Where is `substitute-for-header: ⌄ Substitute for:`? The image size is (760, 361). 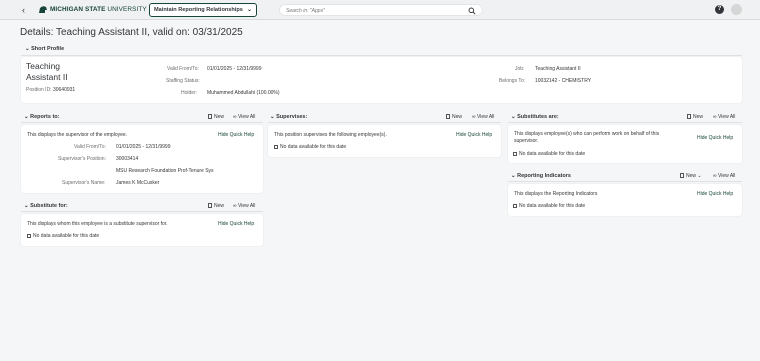 substitute-for-header: ⌄ Substitute for: is located at coordinates (46, 206).